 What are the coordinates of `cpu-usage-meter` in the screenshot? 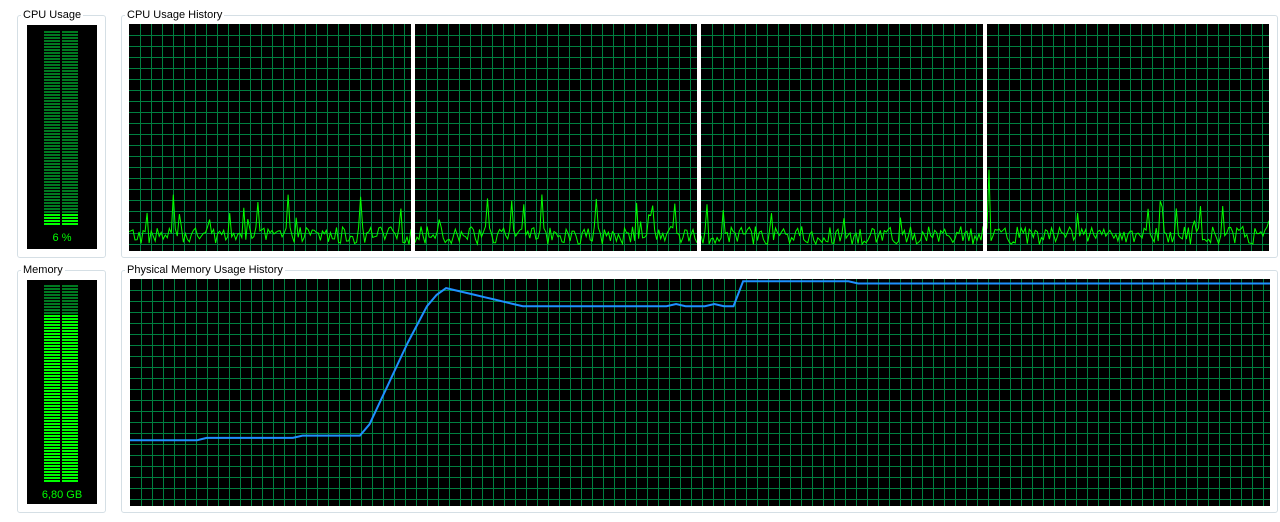 It's located at (61, 128).